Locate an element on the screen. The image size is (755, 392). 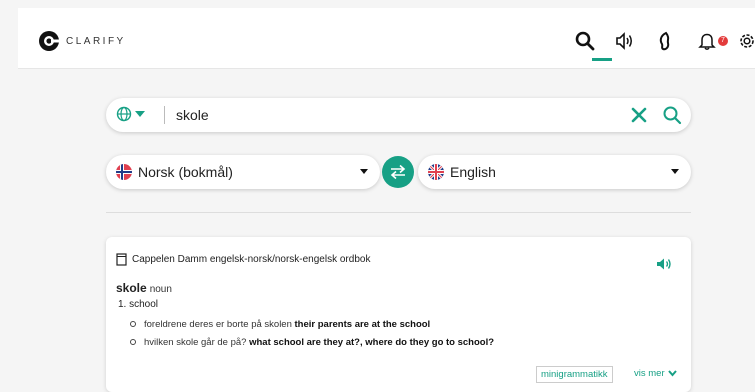
search-button is located at coordinates (672, 117).